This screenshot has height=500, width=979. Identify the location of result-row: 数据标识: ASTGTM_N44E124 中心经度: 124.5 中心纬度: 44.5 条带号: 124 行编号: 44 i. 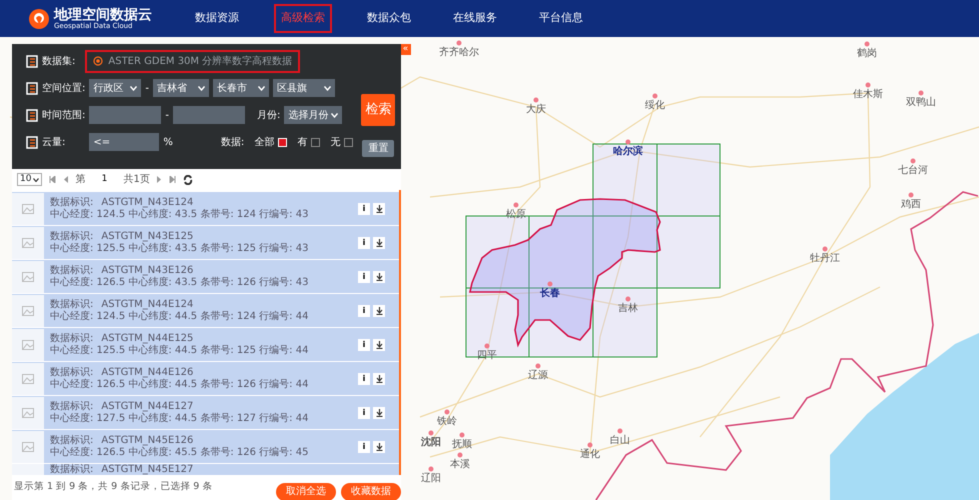
(205, 311).